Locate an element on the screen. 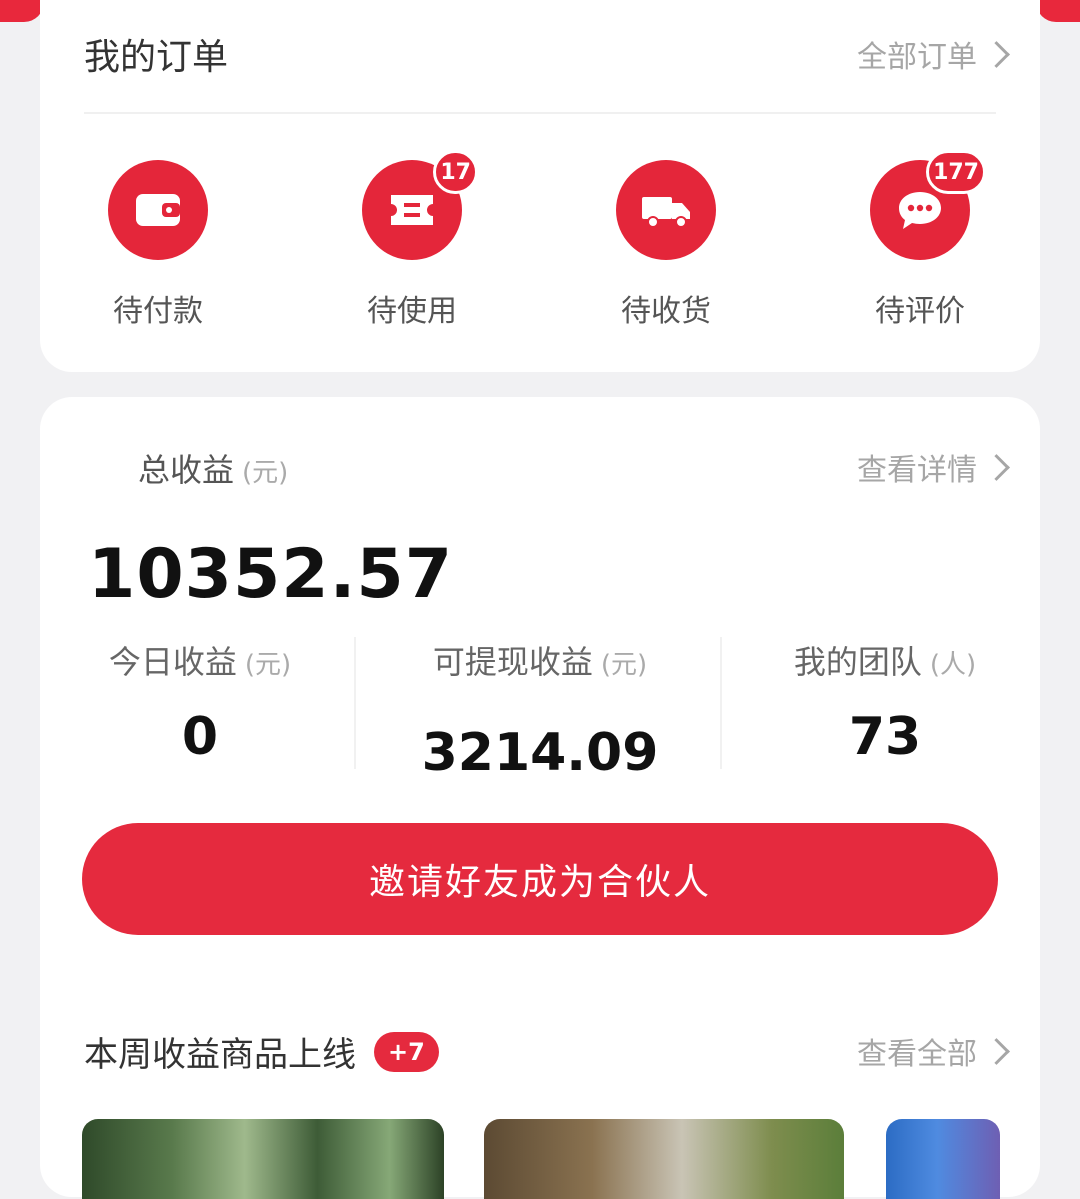 Image resolution: width=1080 pixels, height=1199 pixels. new-count-badge: +7 is located at coordinates (406, 1051).